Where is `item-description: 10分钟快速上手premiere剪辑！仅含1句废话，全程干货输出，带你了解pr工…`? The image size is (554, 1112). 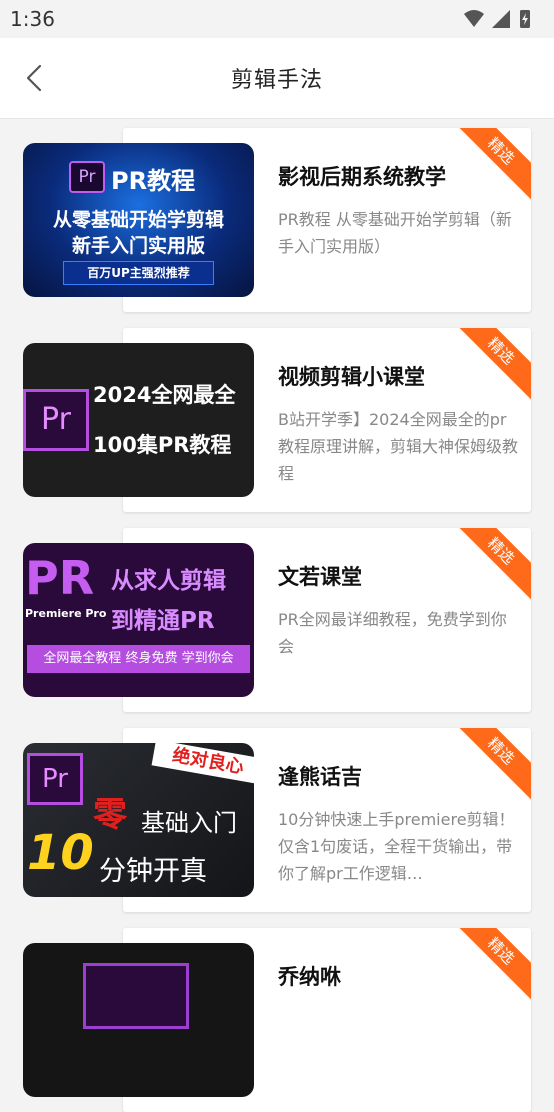 item-description: 10分钟快速上手premiere剪辑！仅含1句废话，全程干货输出，带你了解pr工… is located at coordinates (396, 846).